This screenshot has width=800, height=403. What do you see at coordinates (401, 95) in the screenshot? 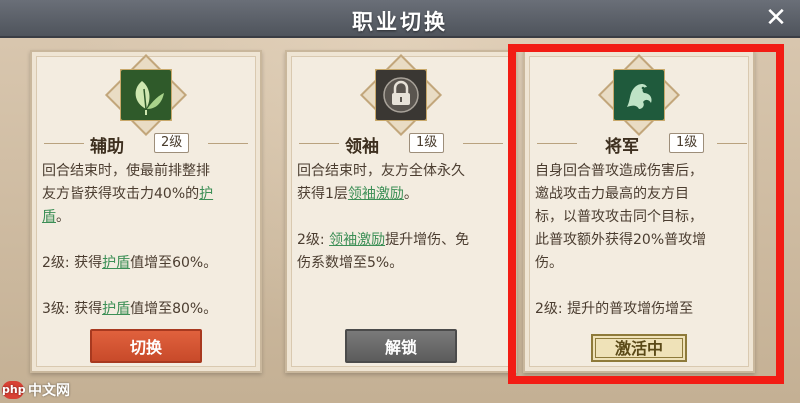
I see `lock-icon` at bounding box center [401, 95].